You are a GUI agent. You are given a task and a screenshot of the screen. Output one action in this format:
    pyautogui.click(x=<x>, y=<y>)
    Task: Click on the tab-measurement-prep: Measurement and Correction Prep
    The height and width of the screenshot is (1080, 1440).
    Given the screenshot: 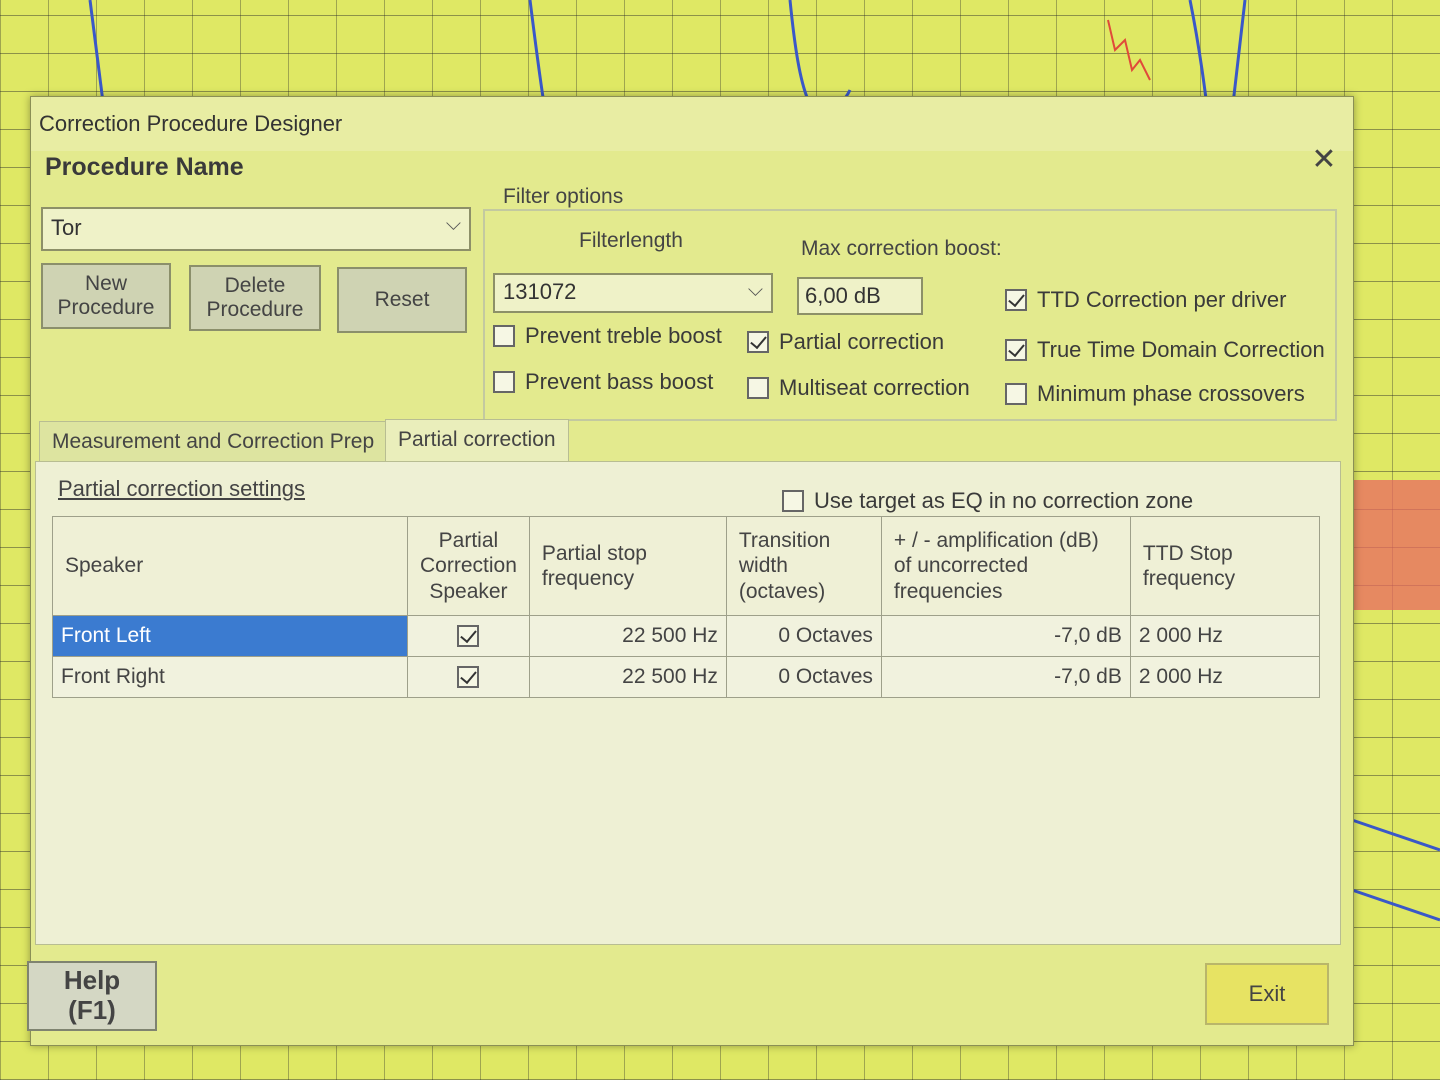 What is the action you would take?
    pyautogui.click(x=213, y=441)
    